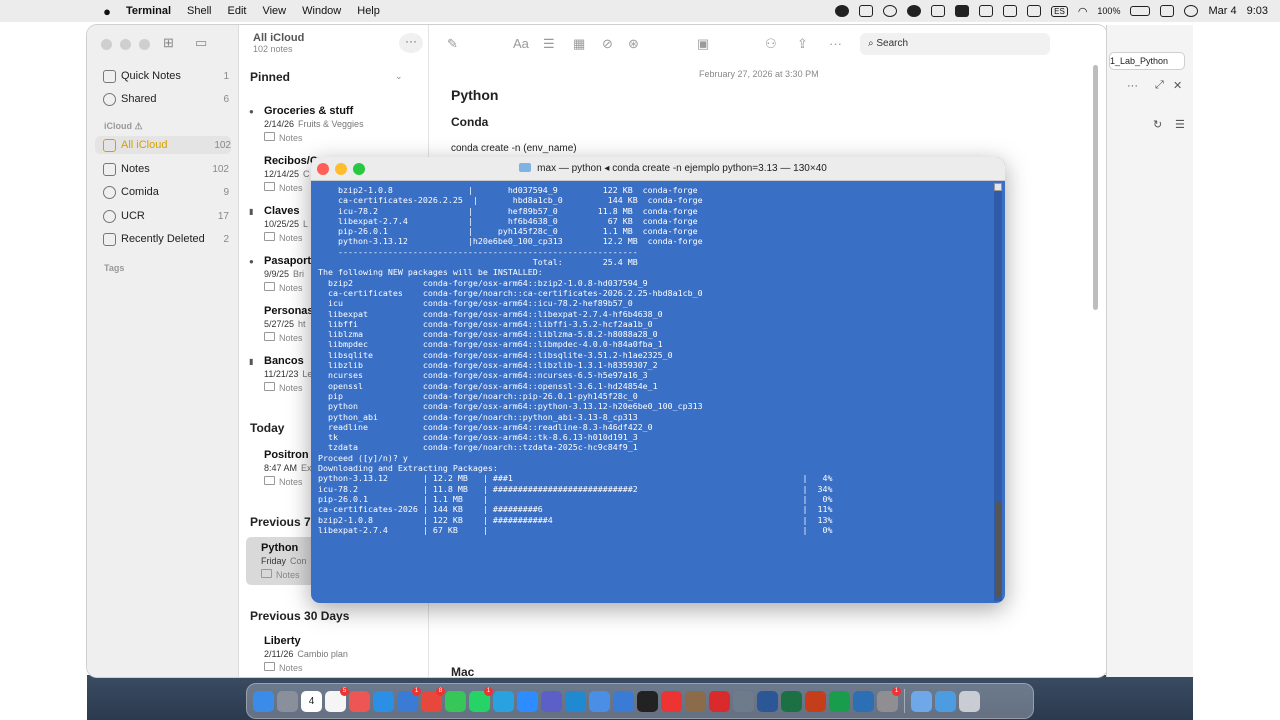 This screenshot has width=1280, height=720. I want to click on folder-icon, so click(921, 701).